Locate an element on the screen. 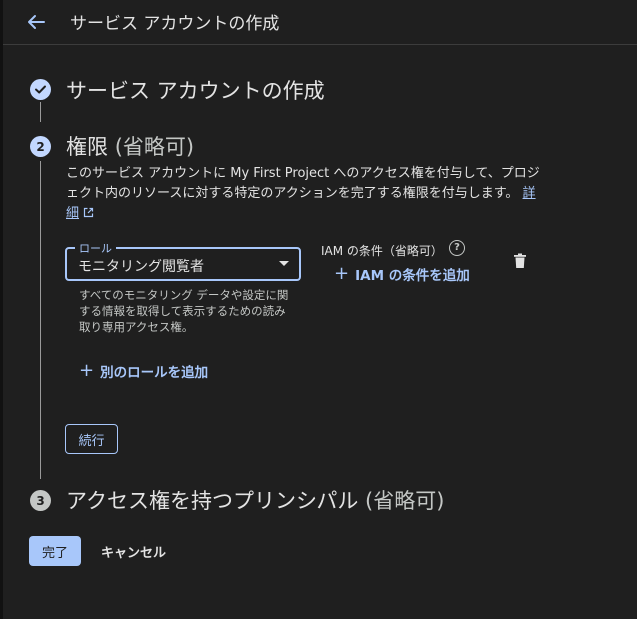  step3-heading: アクセス権を持つプリンシパル (省略可) is located at coordinates (255, 500).